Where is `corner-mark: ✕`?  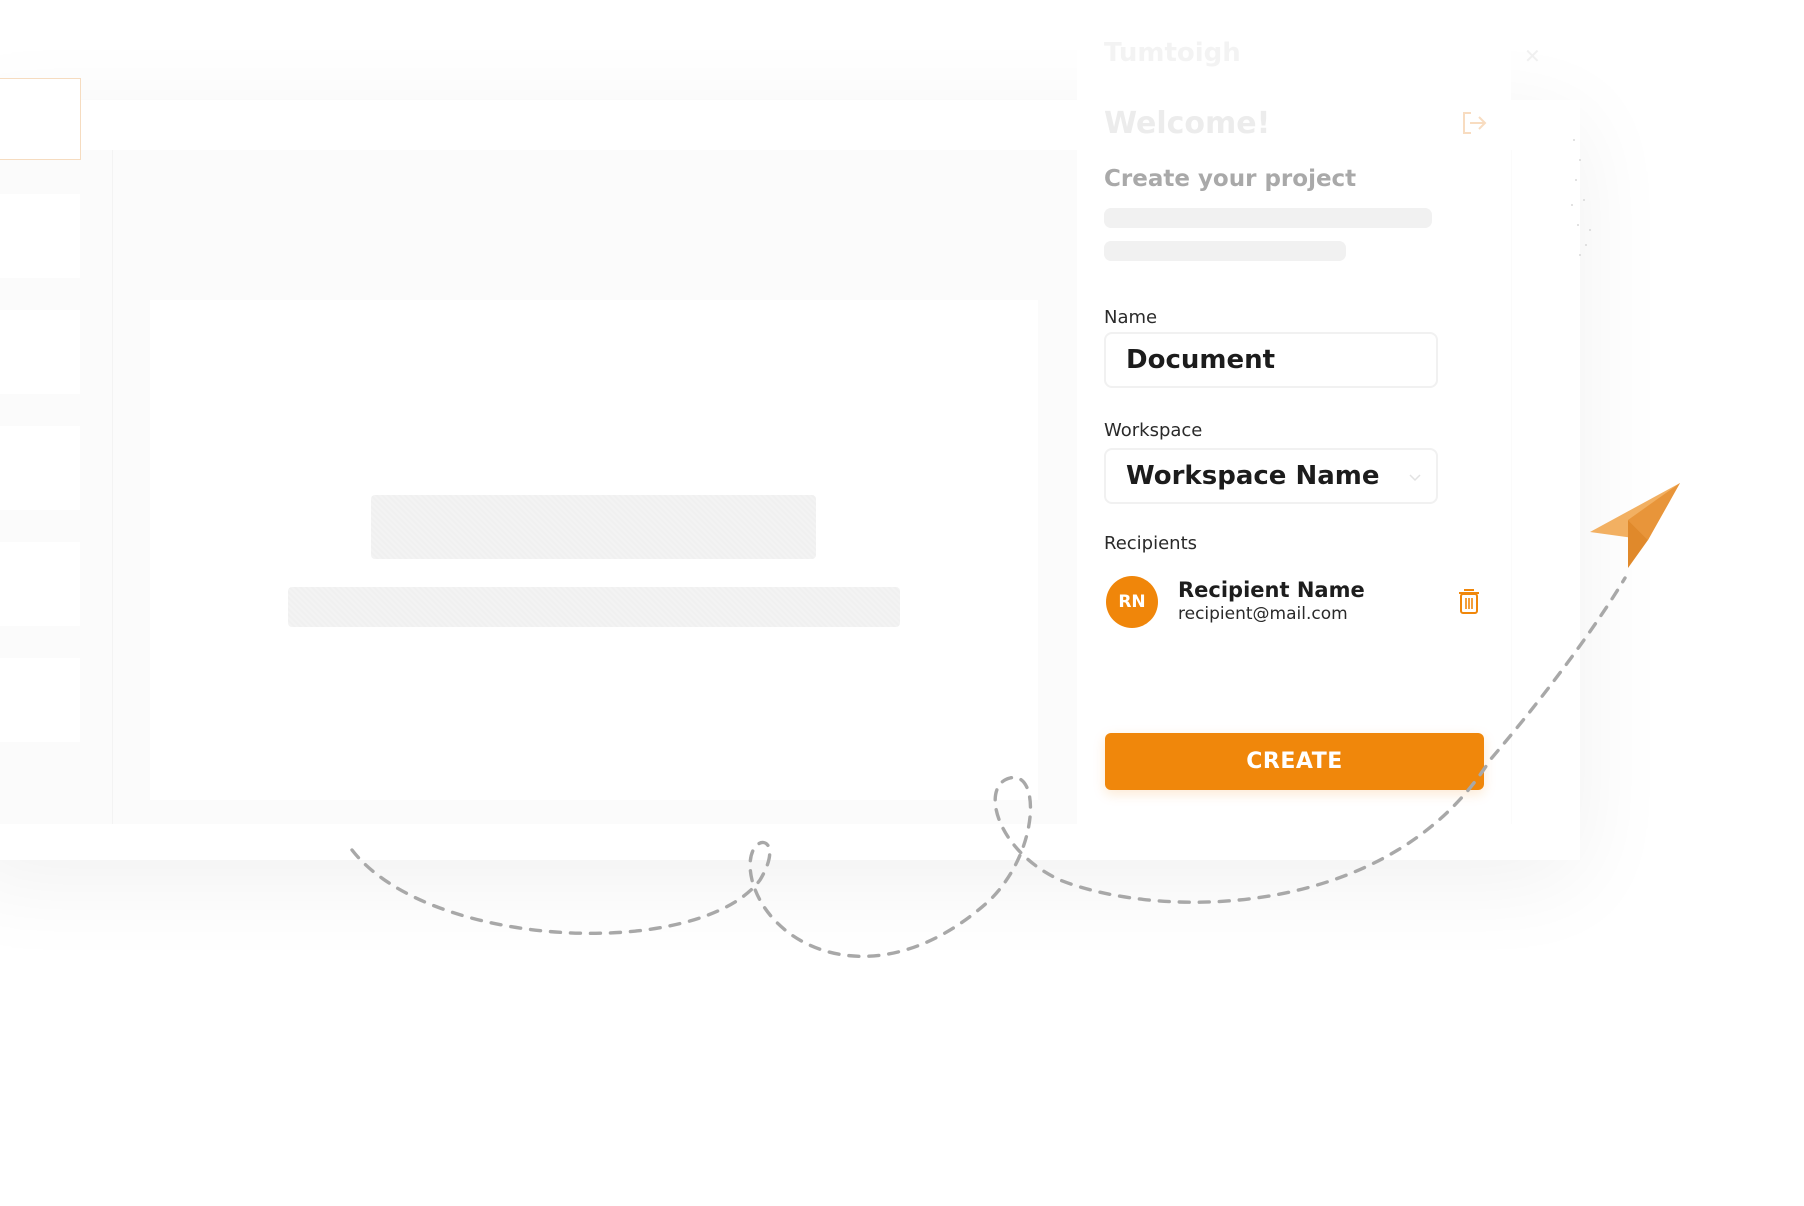
corner-mark: ✕ is located at coordinates (1532, 56).